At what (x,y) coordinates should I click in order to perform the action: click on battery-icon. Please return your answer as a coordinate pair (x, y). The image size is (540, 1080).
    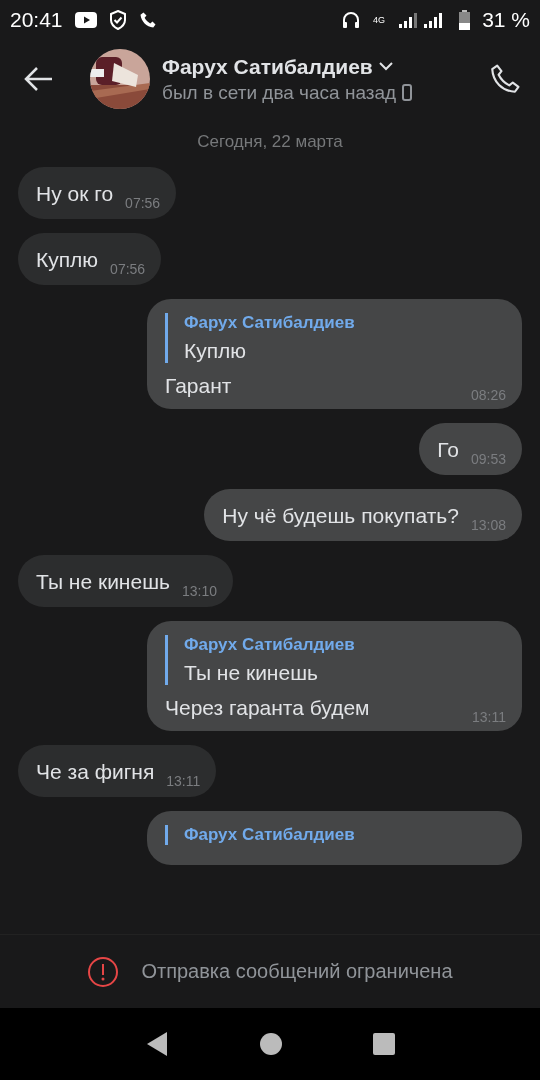
    Looking at the image, I should click on (465, 20).